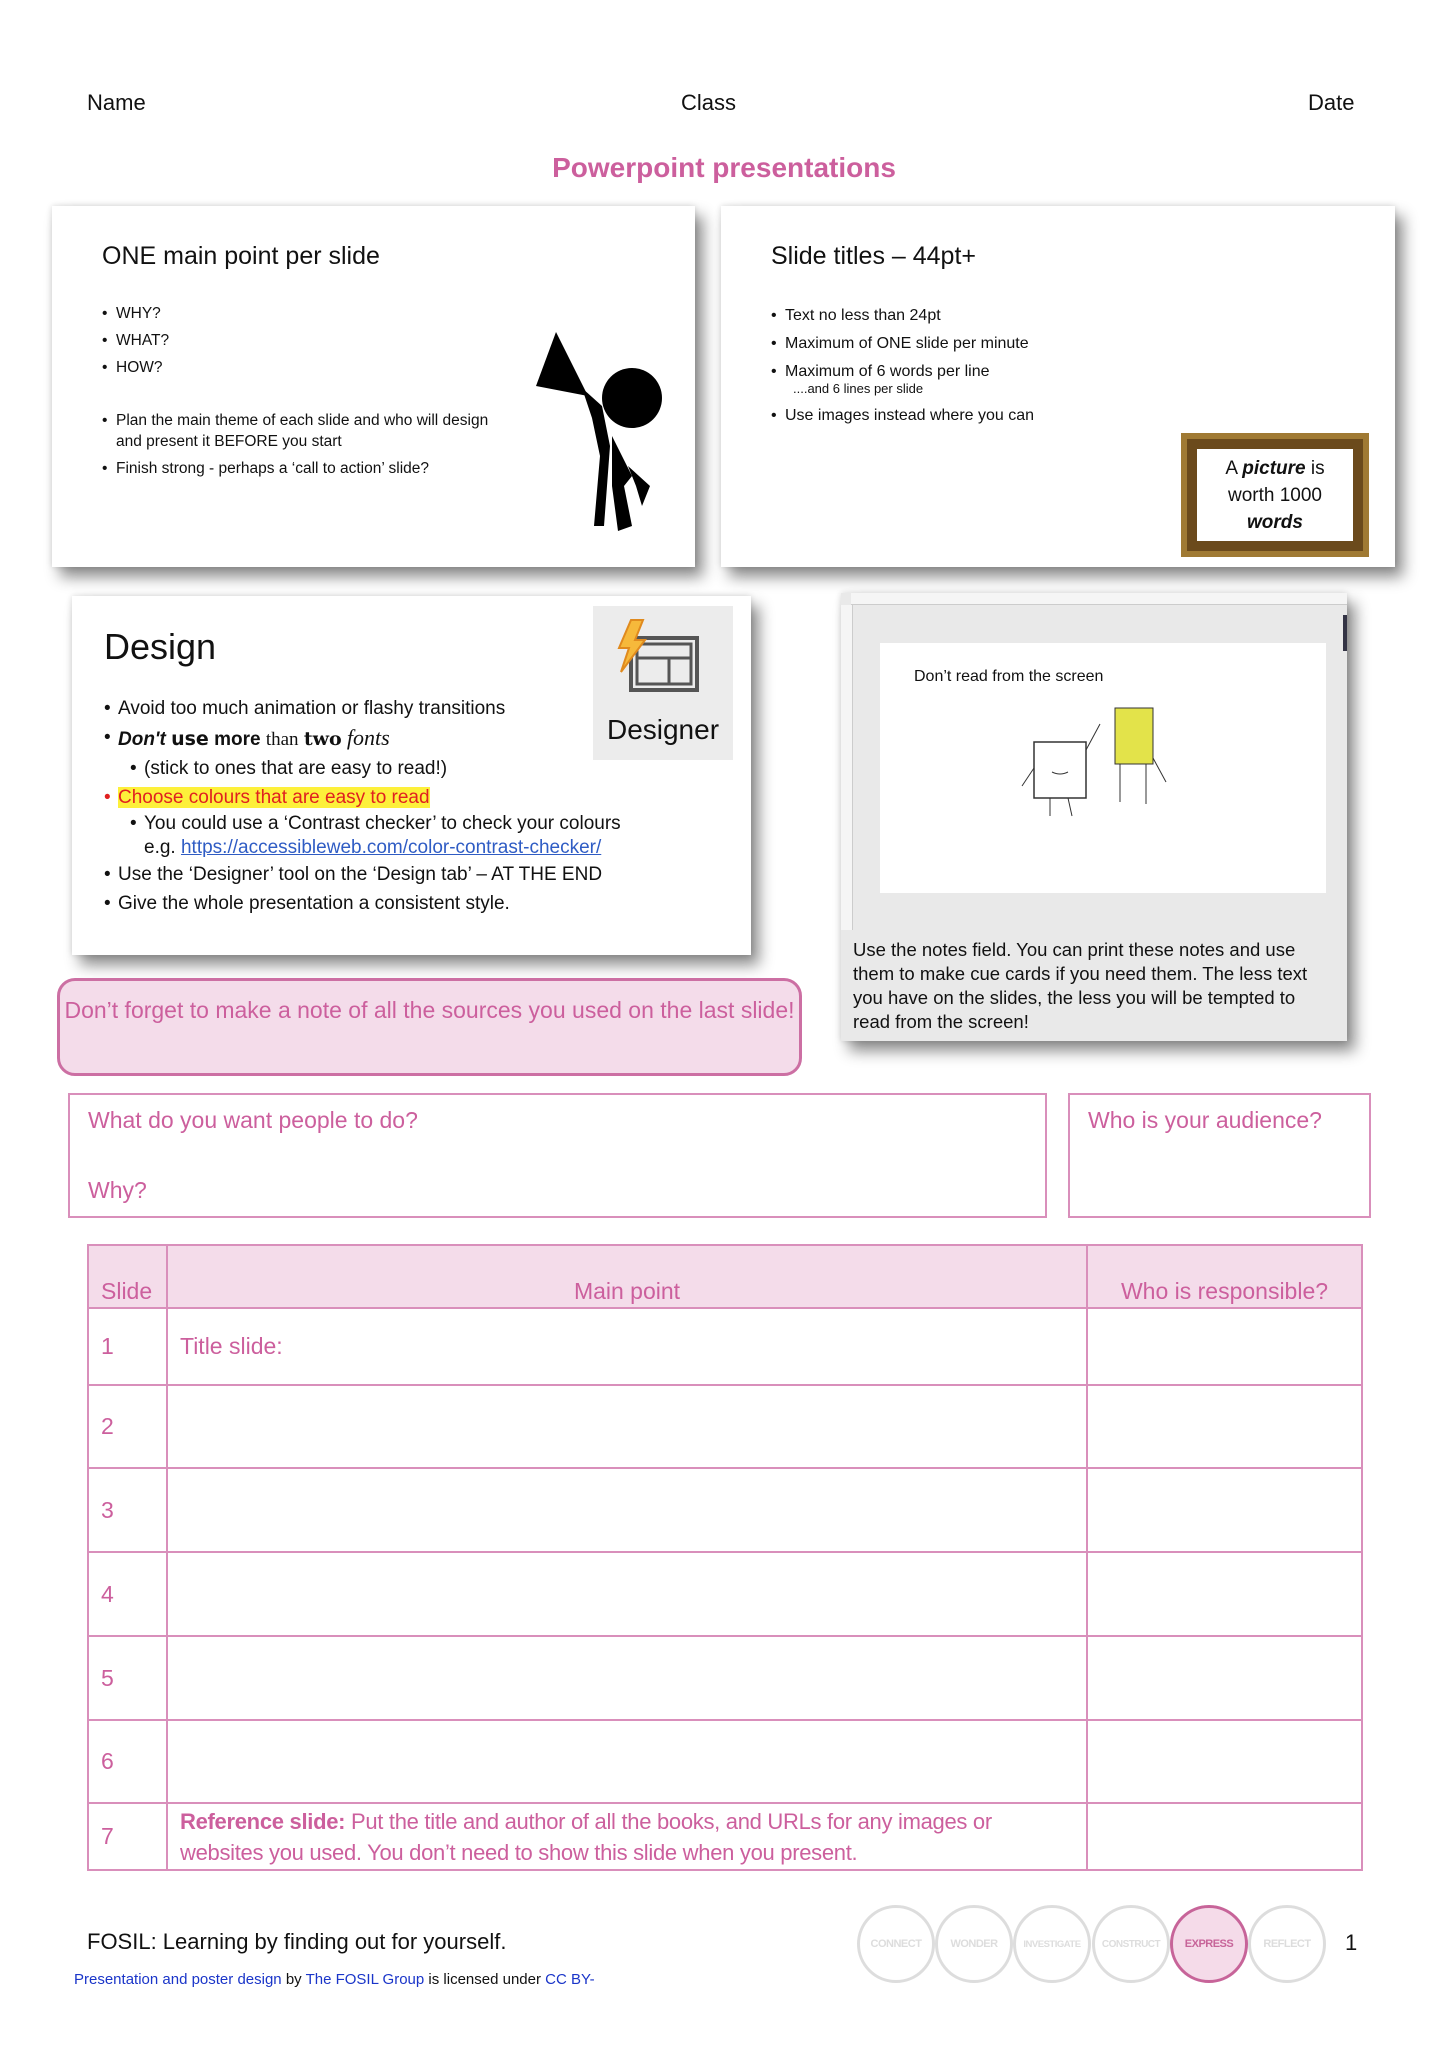 This screenshot has width=1448, height=2048. I want to click on bullet: Text no less than 24pt, so click(902, 316).